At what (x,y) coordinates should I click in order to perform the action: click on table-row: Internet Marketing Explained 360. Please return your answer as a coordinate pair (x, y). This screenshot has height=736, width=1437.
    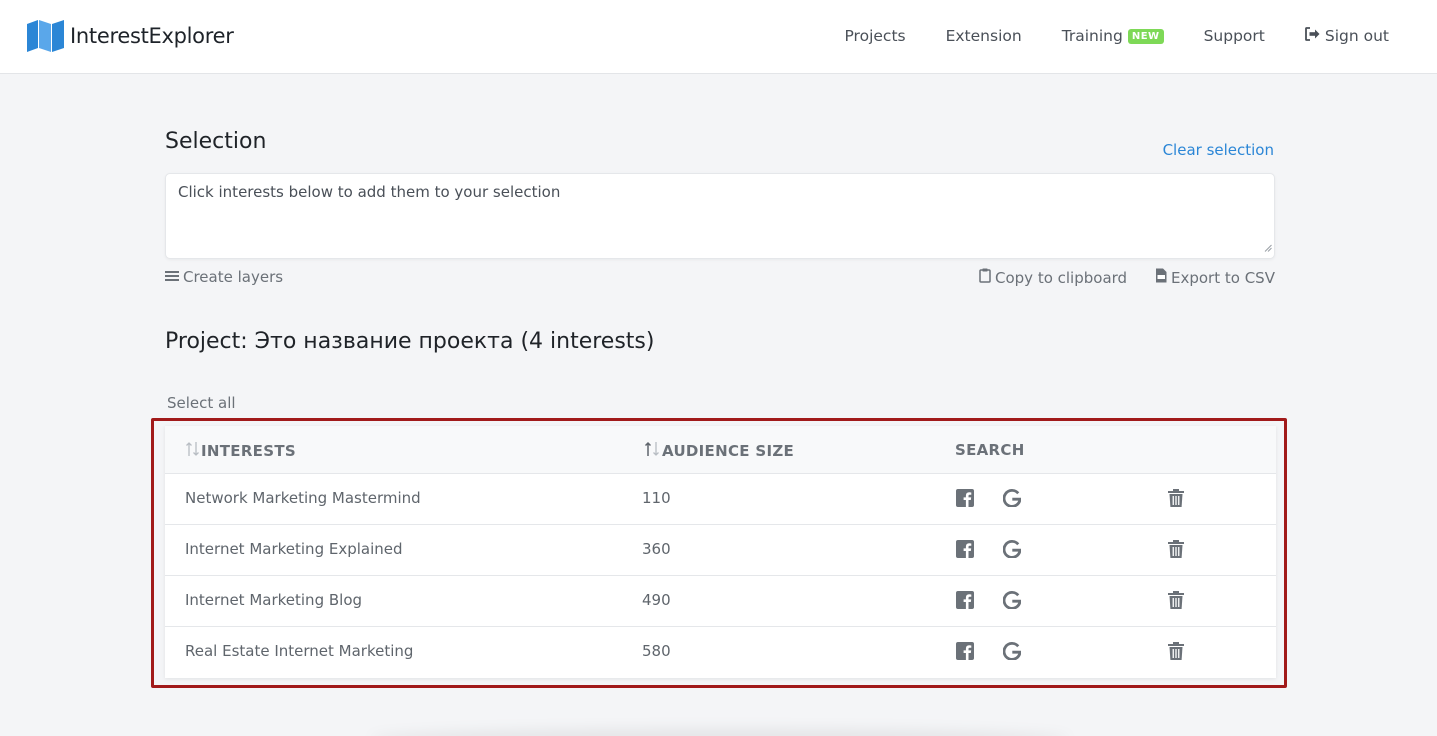
    Looking at the image, I should click on (720, 550).